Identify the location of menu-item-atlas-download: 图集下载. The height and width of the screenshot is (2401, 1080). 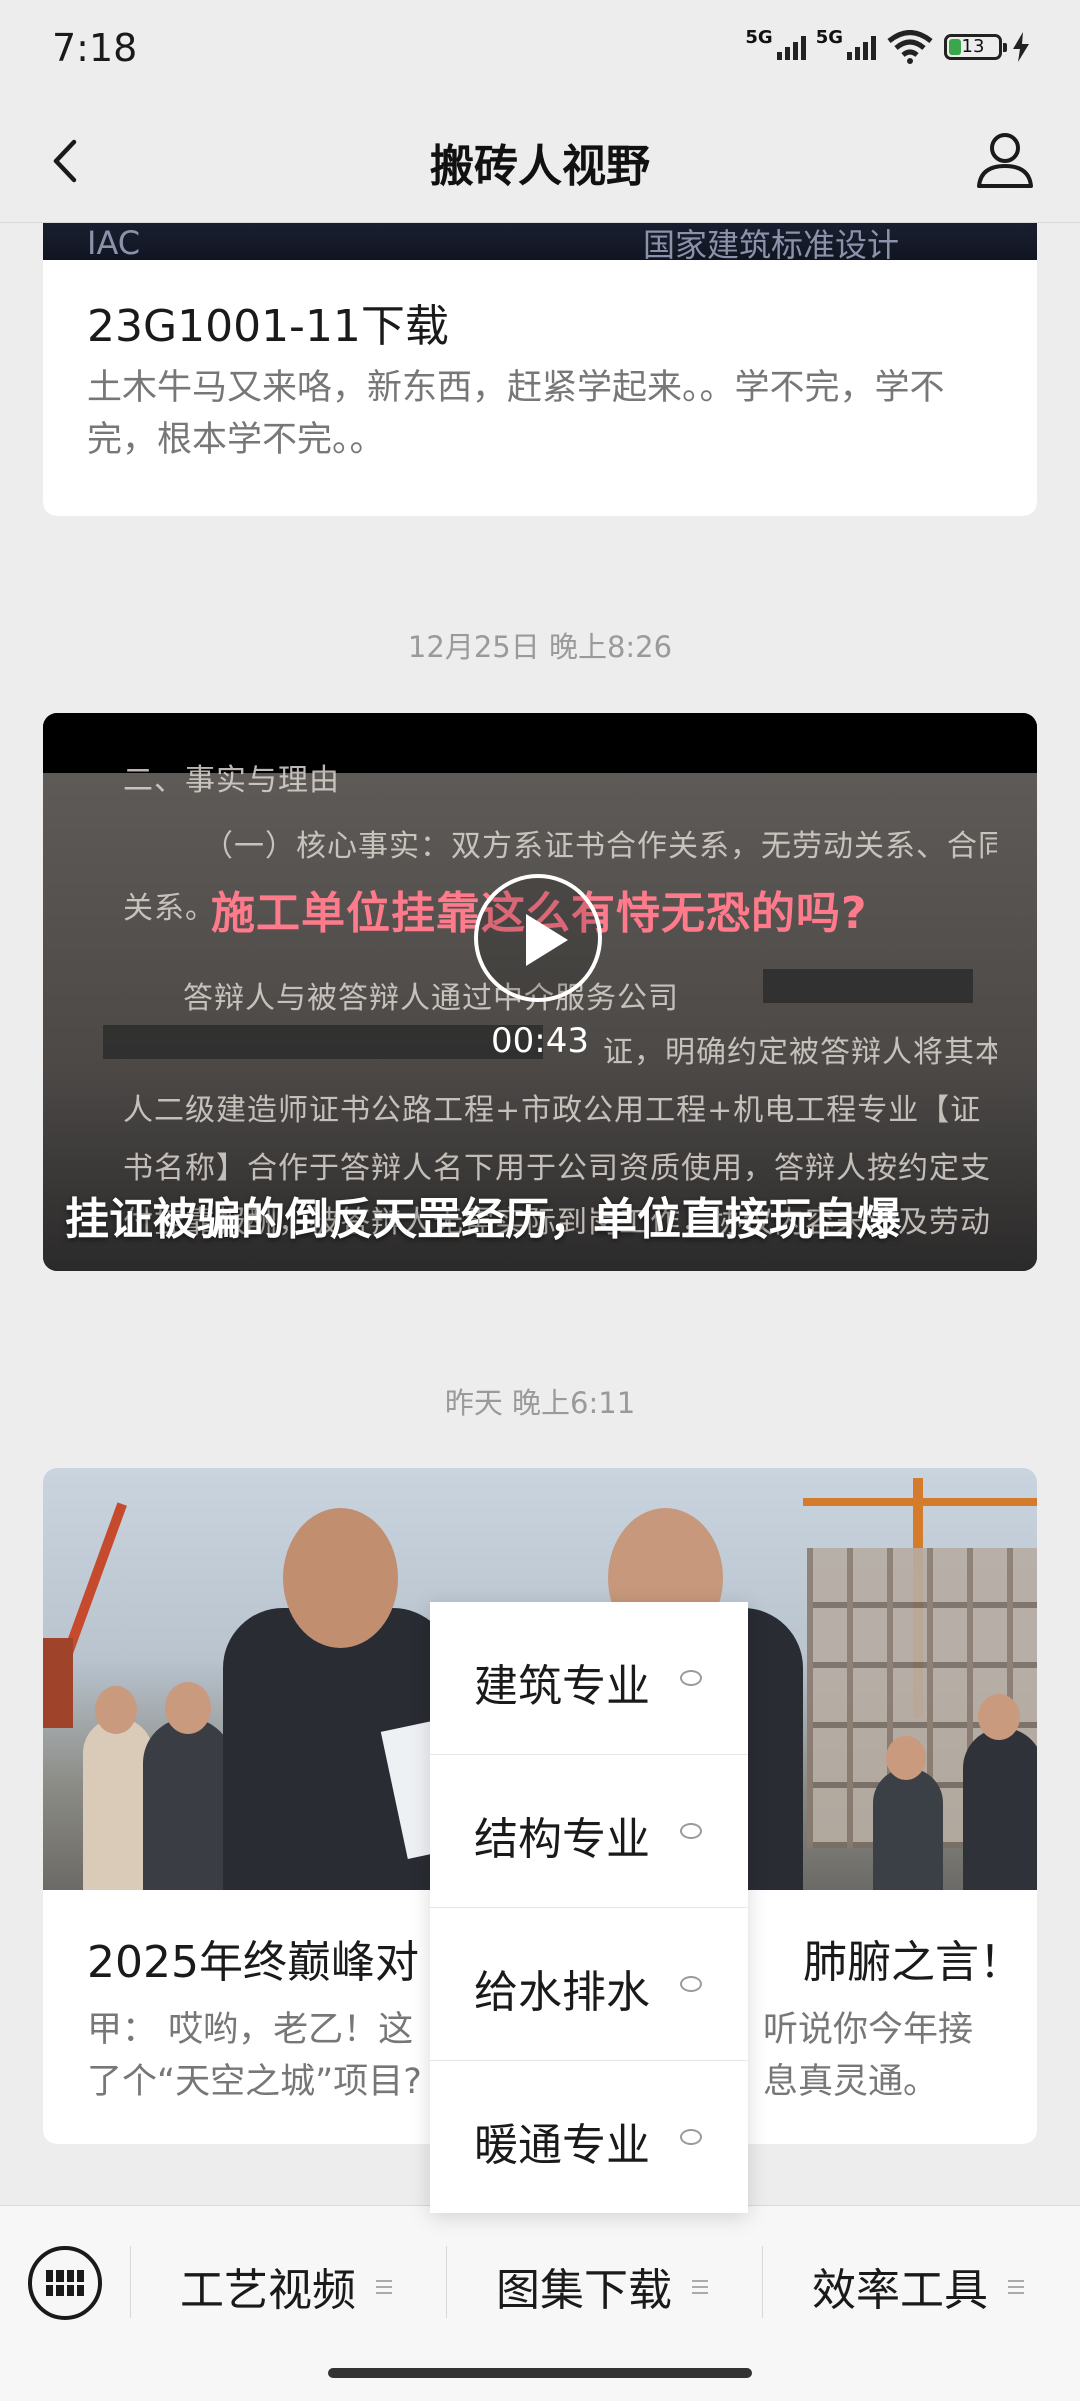
(604, 2282).